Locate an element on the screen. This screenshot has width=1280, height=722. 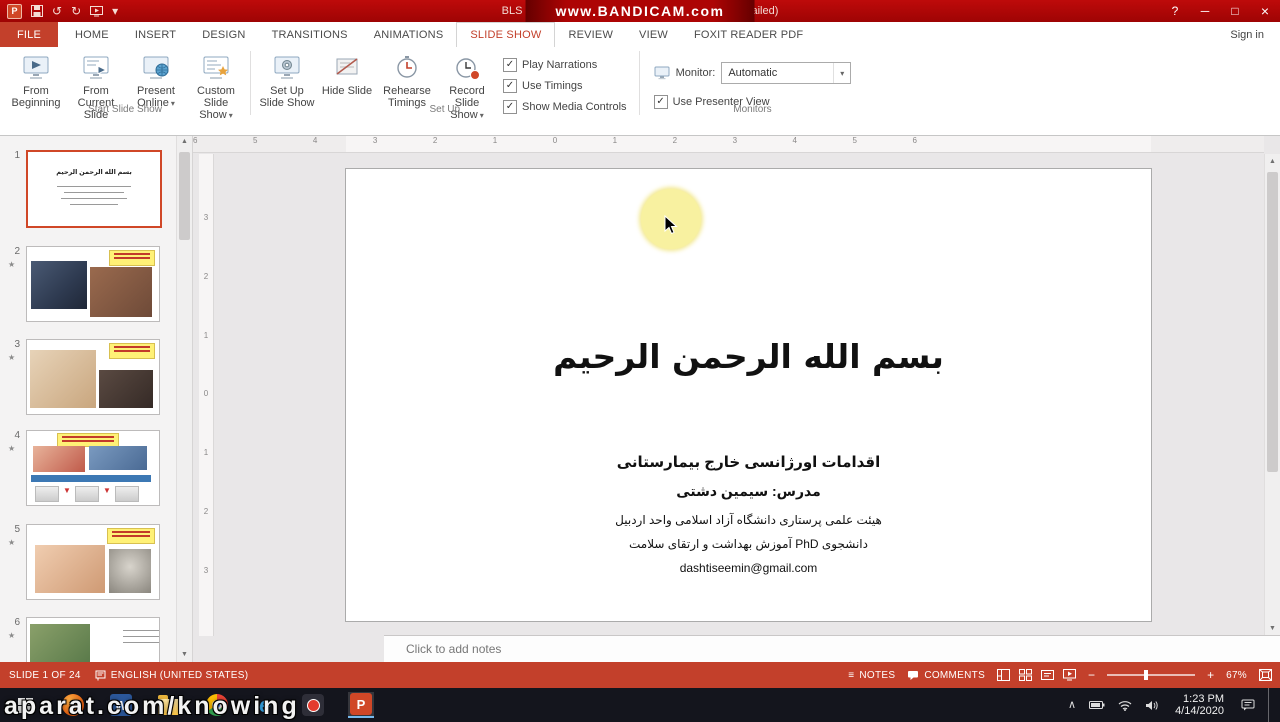
notes-pane: Click to add notes is located at coordinates (832, 648).